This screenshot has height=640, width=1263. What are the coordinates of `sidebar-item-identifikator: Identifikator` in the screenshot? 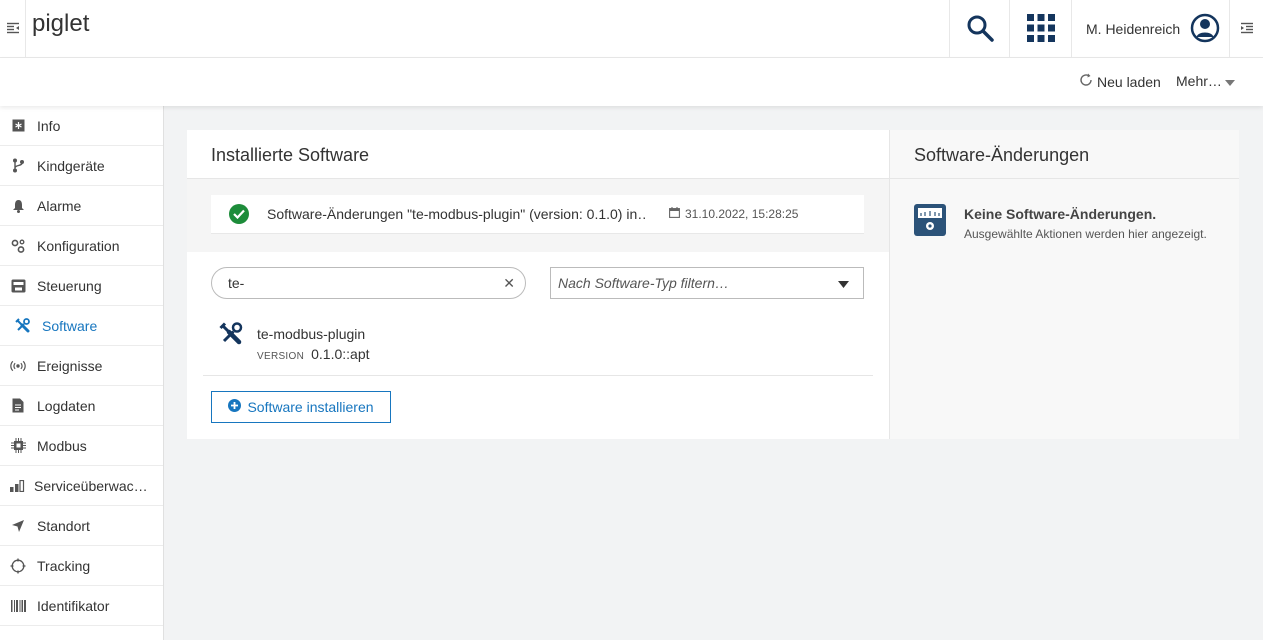 It's located at (81, 606).